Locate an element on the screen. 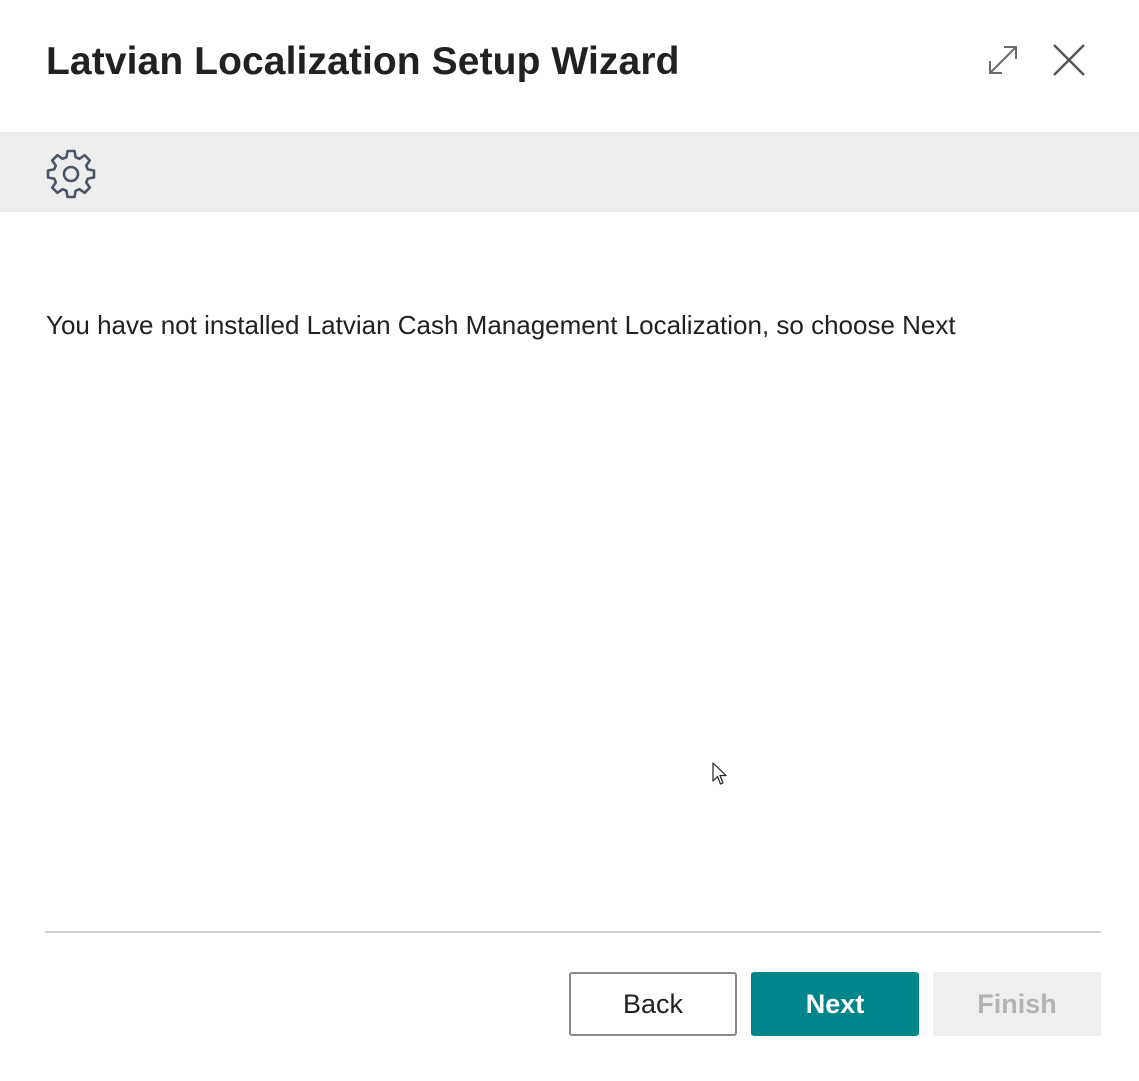  close-icon is located at coordinates (1069, 60).